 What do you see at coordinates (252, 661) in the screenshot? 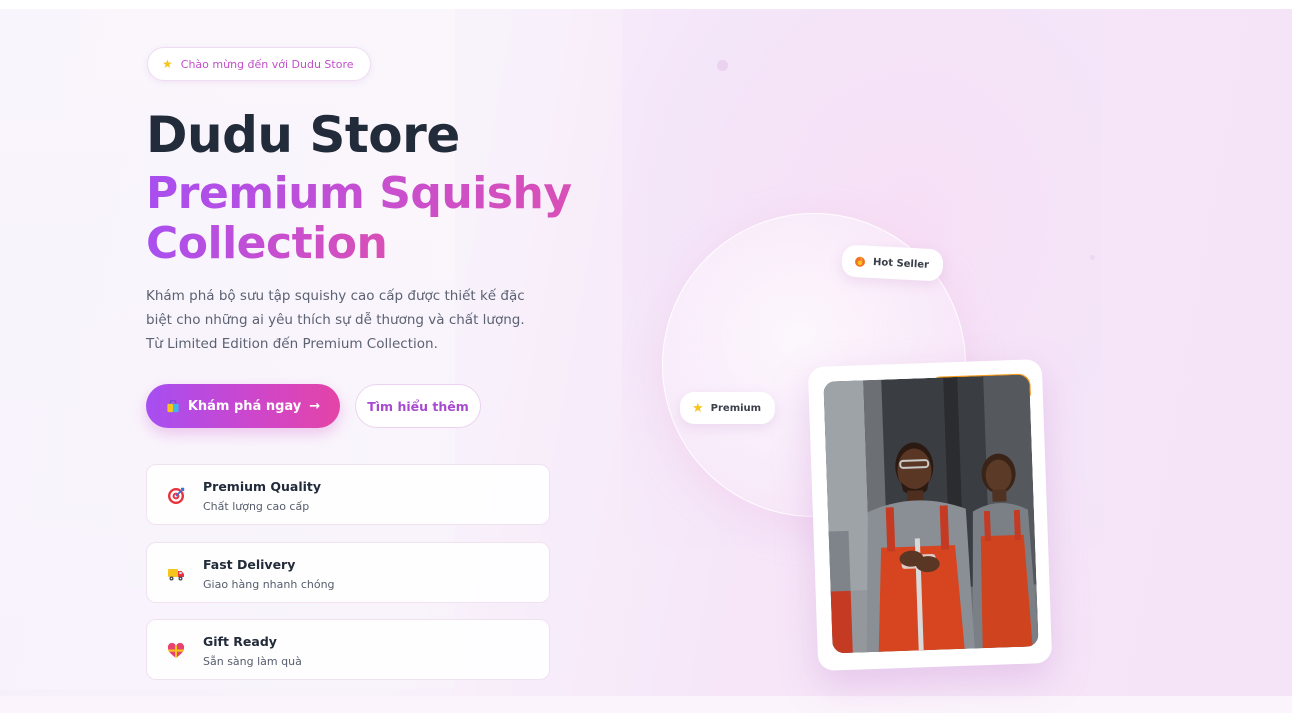
I see `feature-subtitle: Sẵn sàng làm quà` at bounding box center [252, 661].